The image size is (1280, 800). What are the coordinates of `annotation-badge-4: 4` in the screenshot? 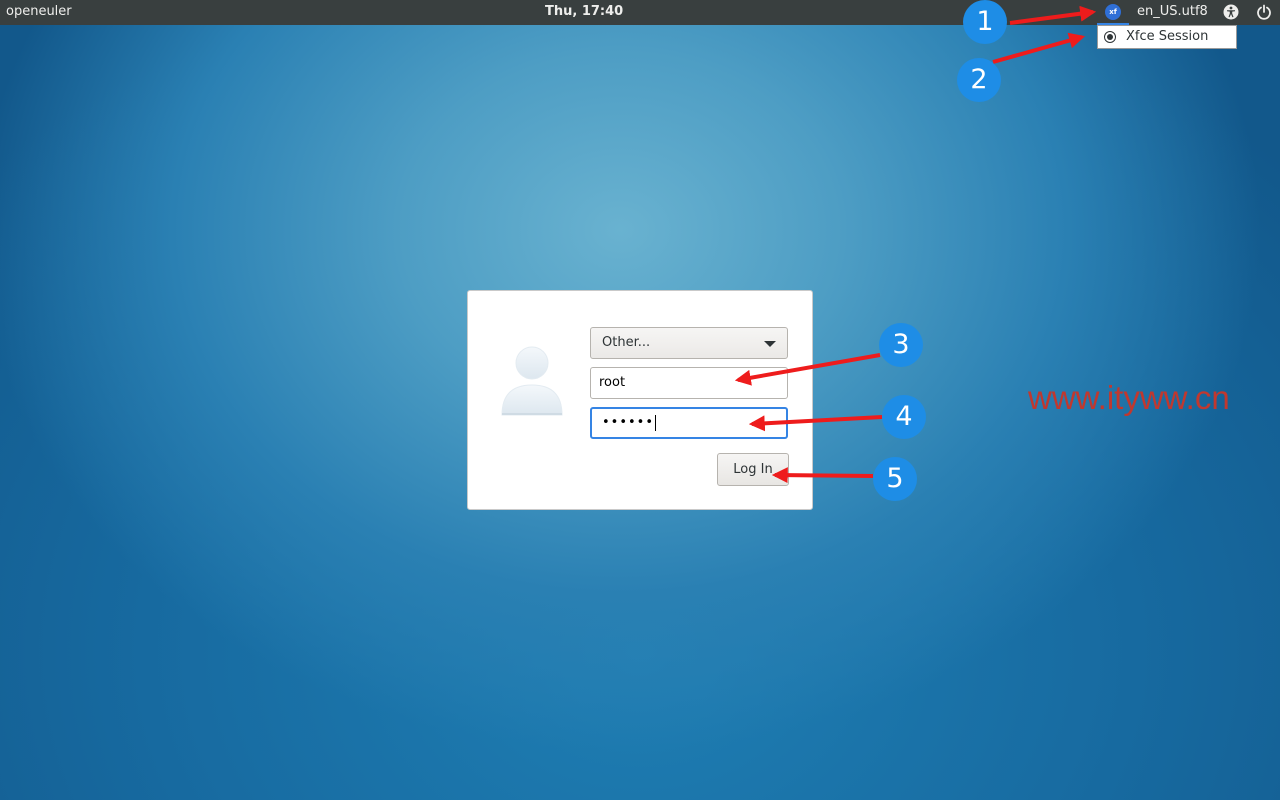 It's located at (904, 417).